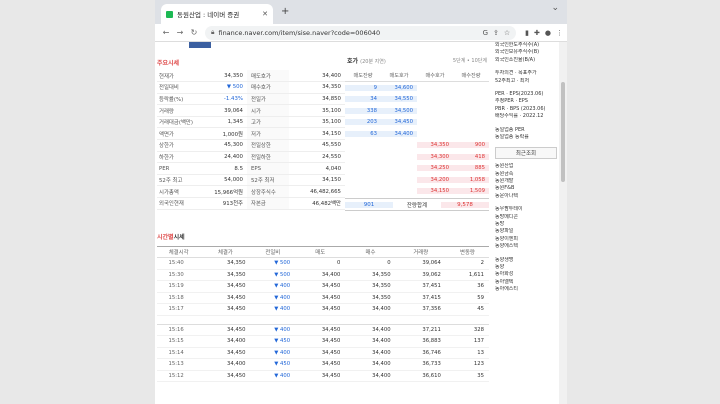 This screenshot has width=720, height=404. What do you see at coordinates (507, 33) in the screenshot?
I see `bookmark-star-icon: ☆` at bounding box center [507, 33].